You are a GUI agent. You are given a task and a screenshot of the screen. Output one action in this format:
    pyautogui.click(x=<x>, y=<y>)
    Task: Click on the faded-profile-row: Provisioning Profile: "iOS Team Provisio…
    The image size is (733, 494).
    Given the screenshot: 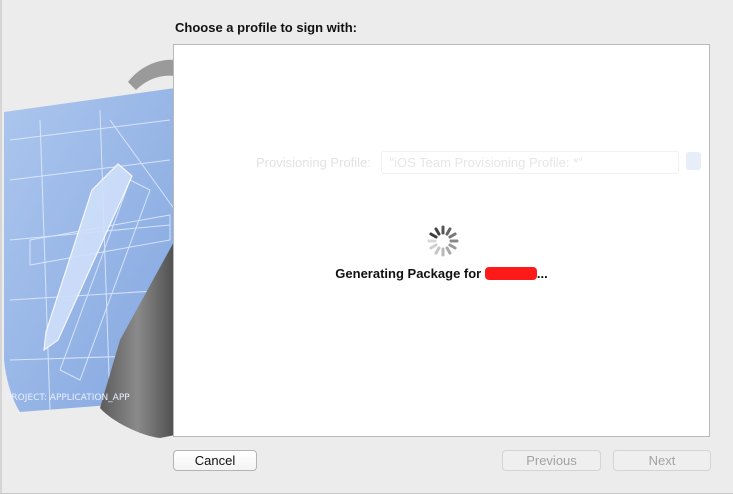 What is the action you would take?
    pyautogui.click(x=467, y=162)
    